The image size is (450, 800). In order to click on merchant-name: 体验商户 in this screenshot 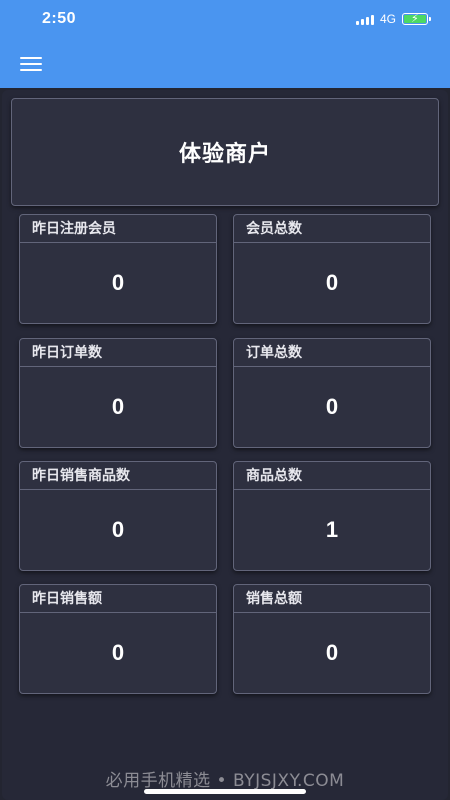, I will do `click(224, 154)`.